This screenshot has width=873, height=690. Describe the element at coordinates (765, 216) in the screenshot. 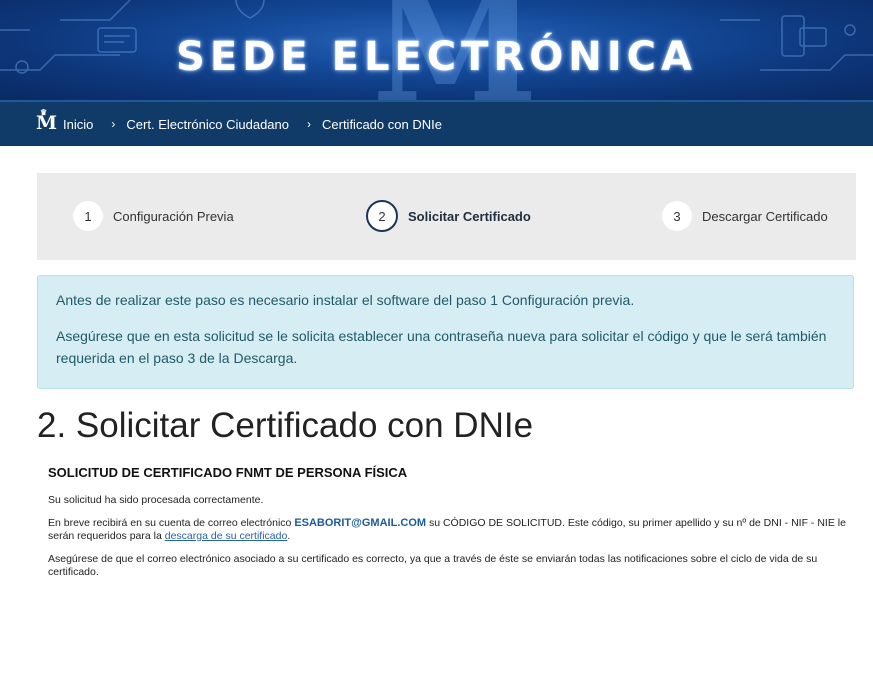

I see `step-label: Descargar Certificado` at that location.